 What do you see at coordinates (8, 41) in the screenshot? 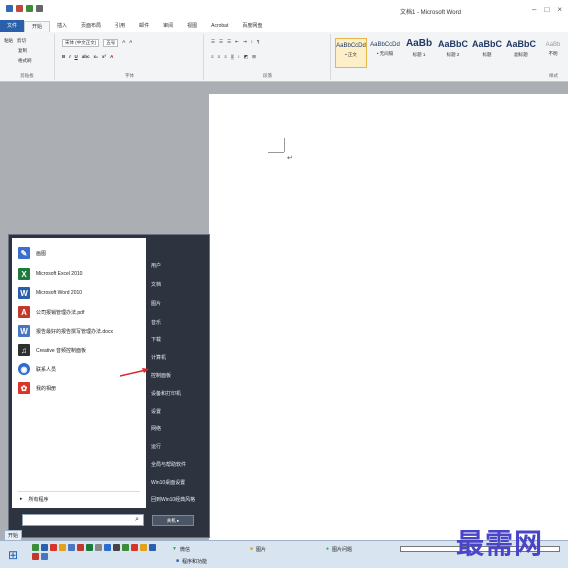
I see `paste-button: 粘贴` at bounding box center [8, 41].